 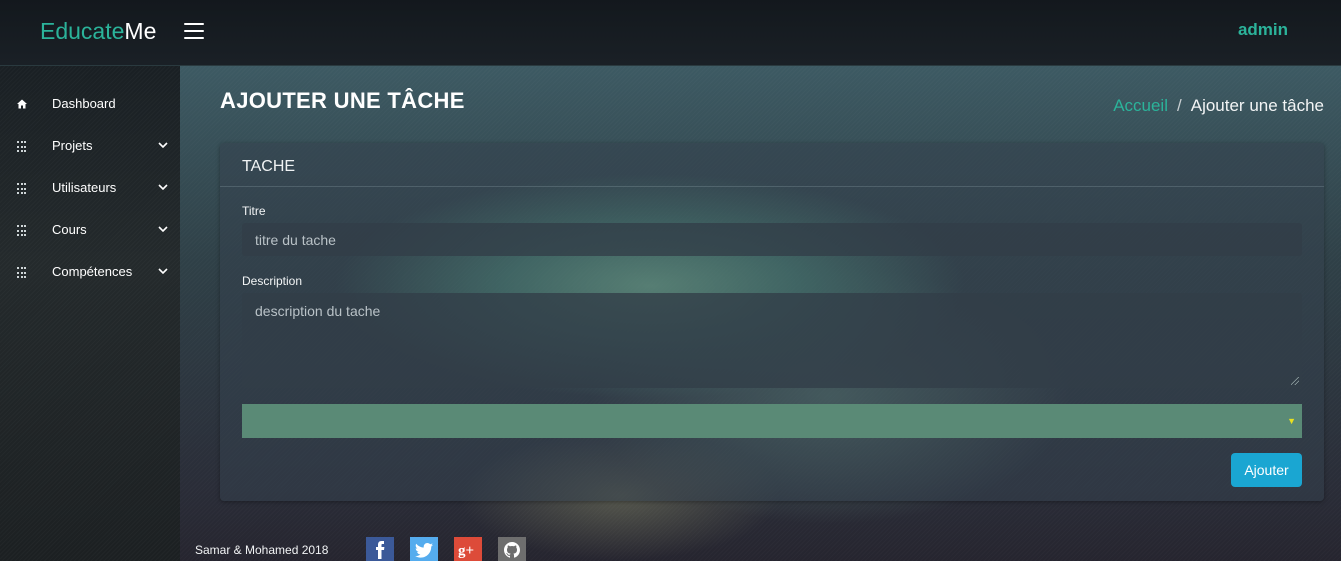 What do you see at coordinates (1263, 30) in the screenshot?
I see `user-menu: admin` at bounding box center [1263, 30].